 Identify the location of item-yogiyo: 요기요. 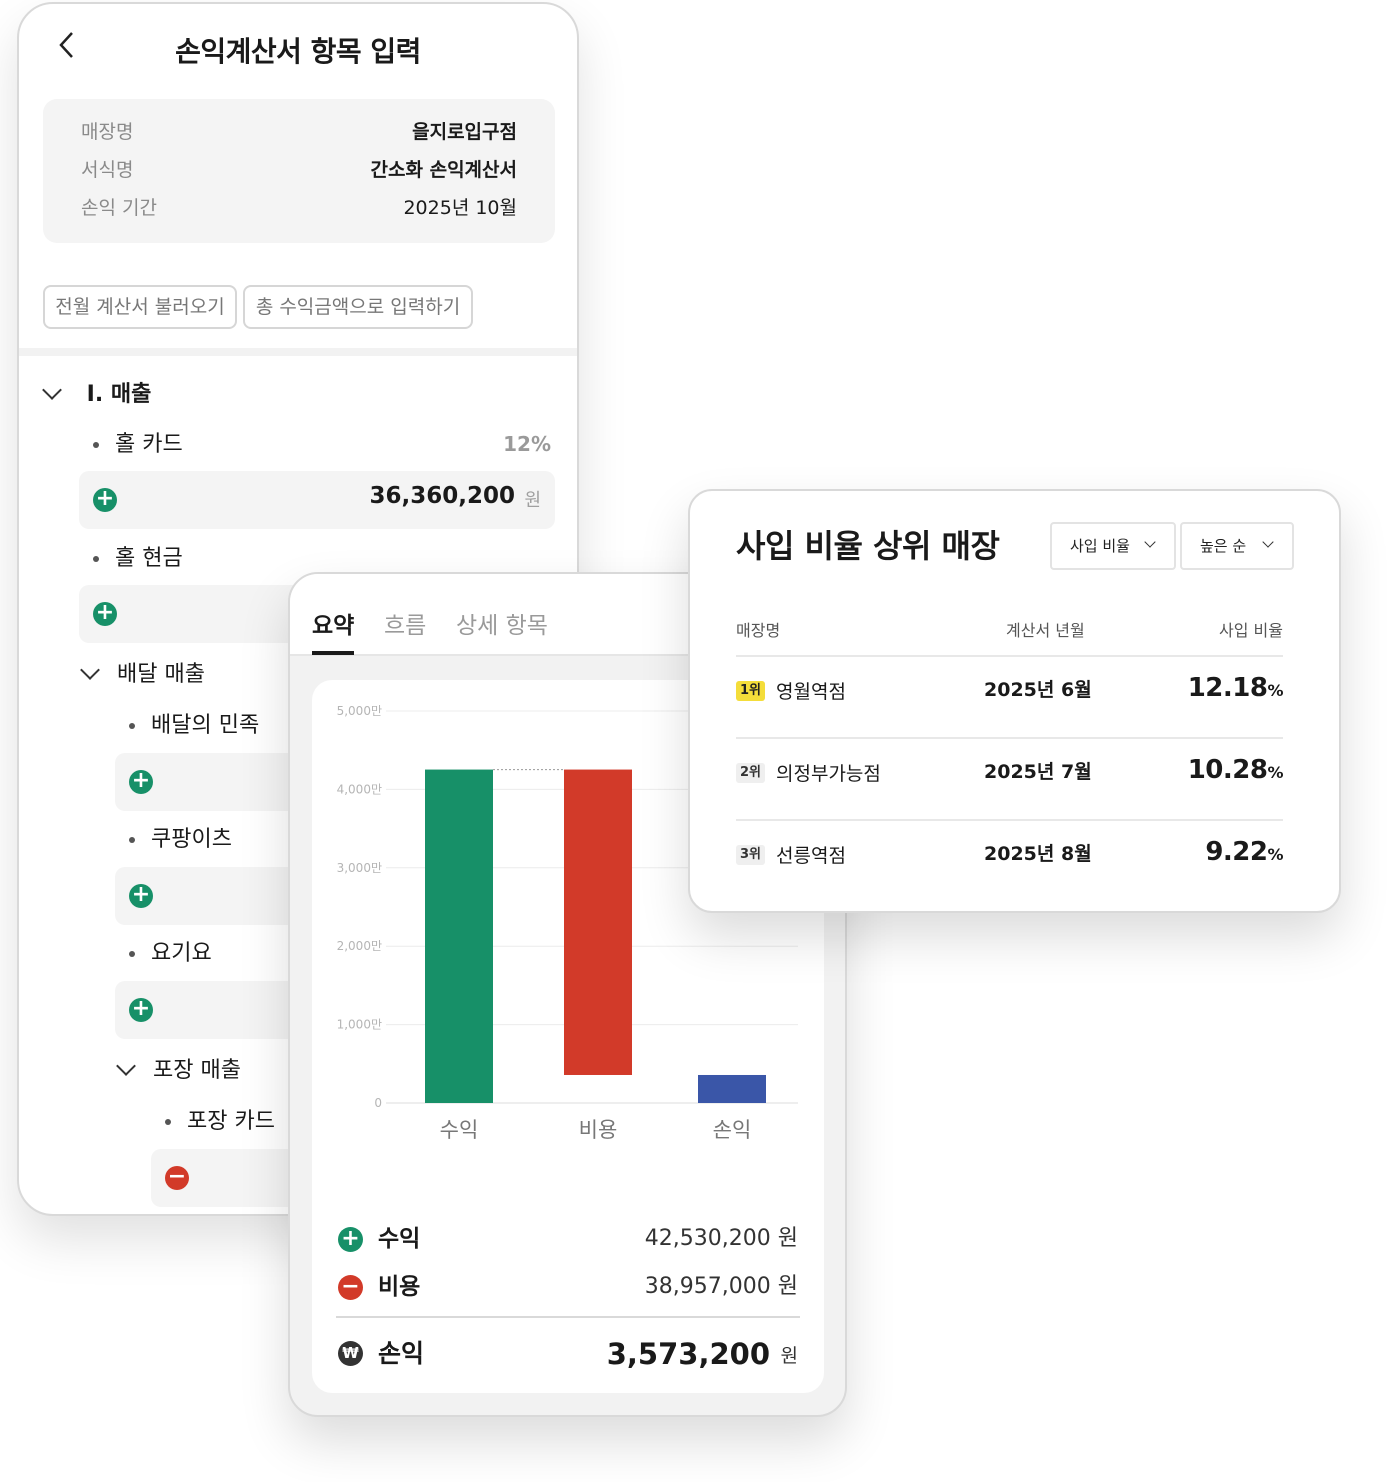
(170, 954).